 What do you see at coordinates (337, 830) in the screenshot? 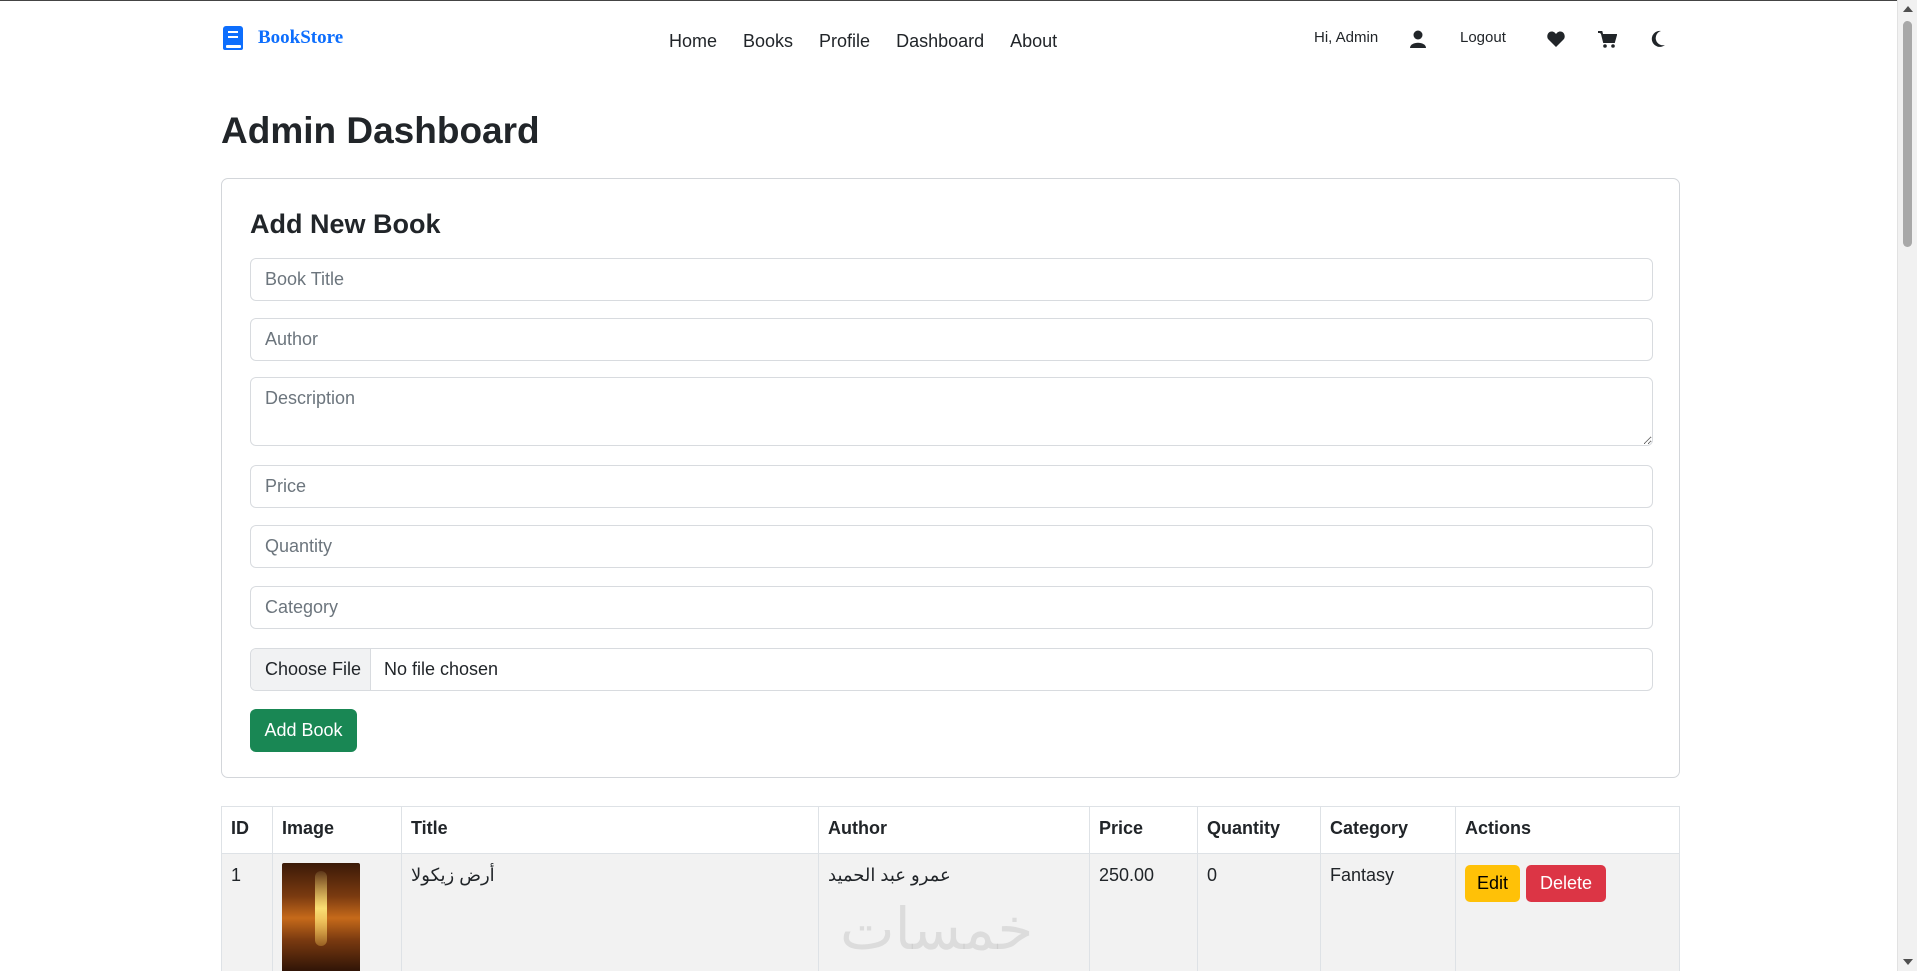
I see `header-image: Image` at bounding box center [337, 830].